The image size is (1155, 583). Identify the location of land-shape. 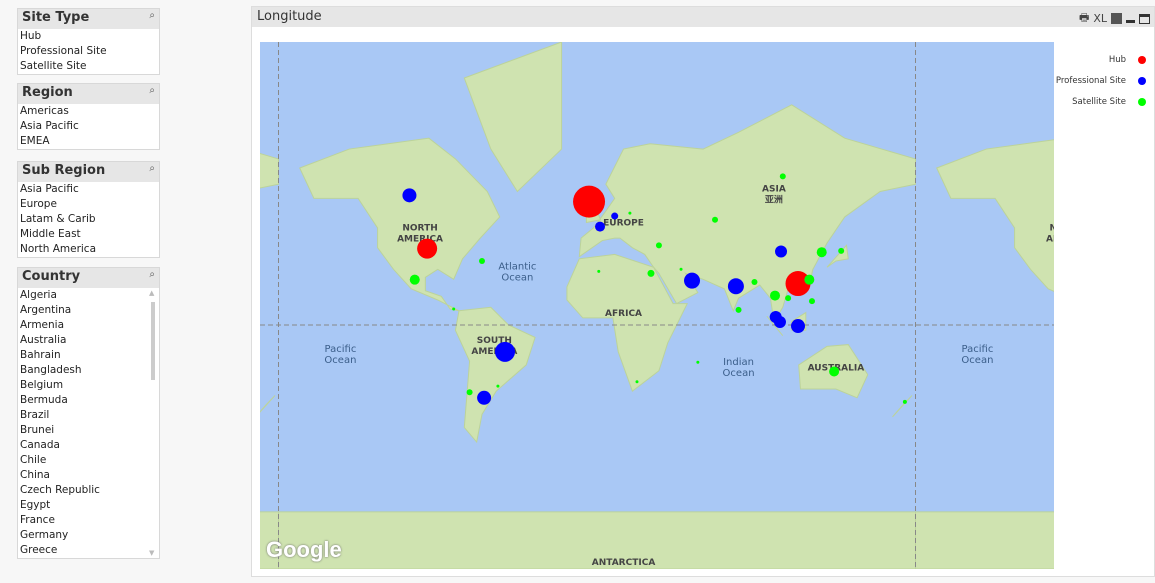
(495, 375).